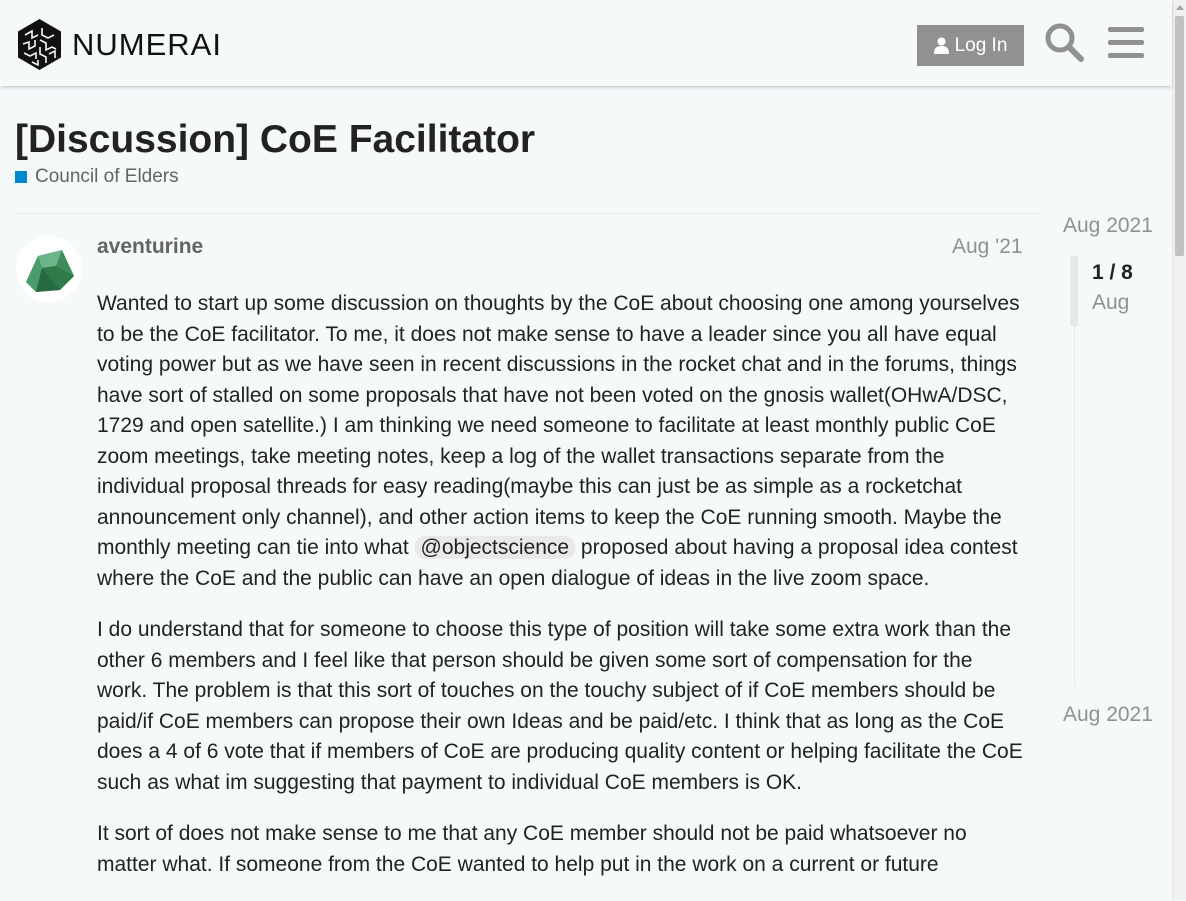 Image resolution: width=1186 pixels, height=901 pixels. I want to click on avatar, so click(49, 269).